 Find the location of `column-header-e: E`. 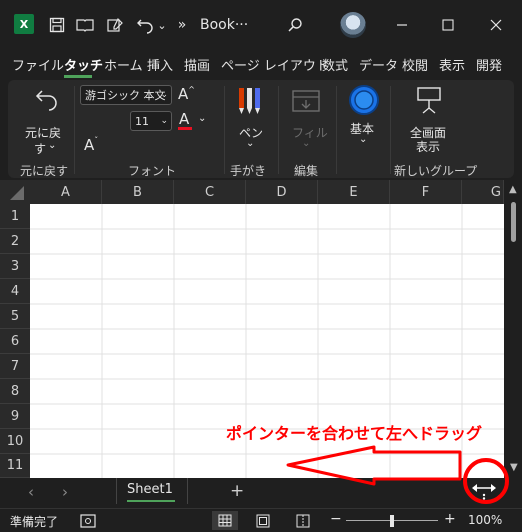

column-header-e: E is located at coordinates (354, 192).